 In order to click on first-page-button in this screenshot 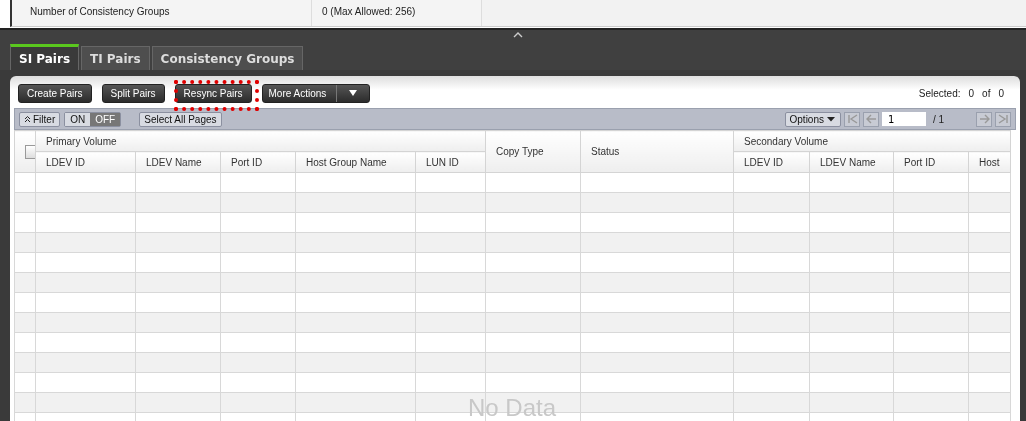, I will do `click(852, 119)`.